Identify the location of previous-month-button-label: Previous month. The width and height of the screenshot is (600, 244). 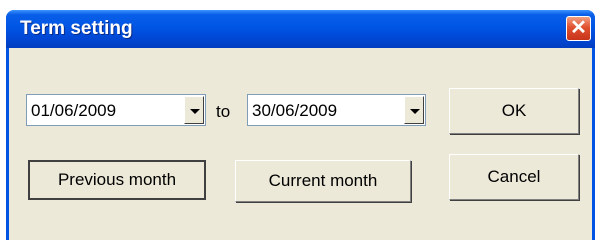
(117, 179).